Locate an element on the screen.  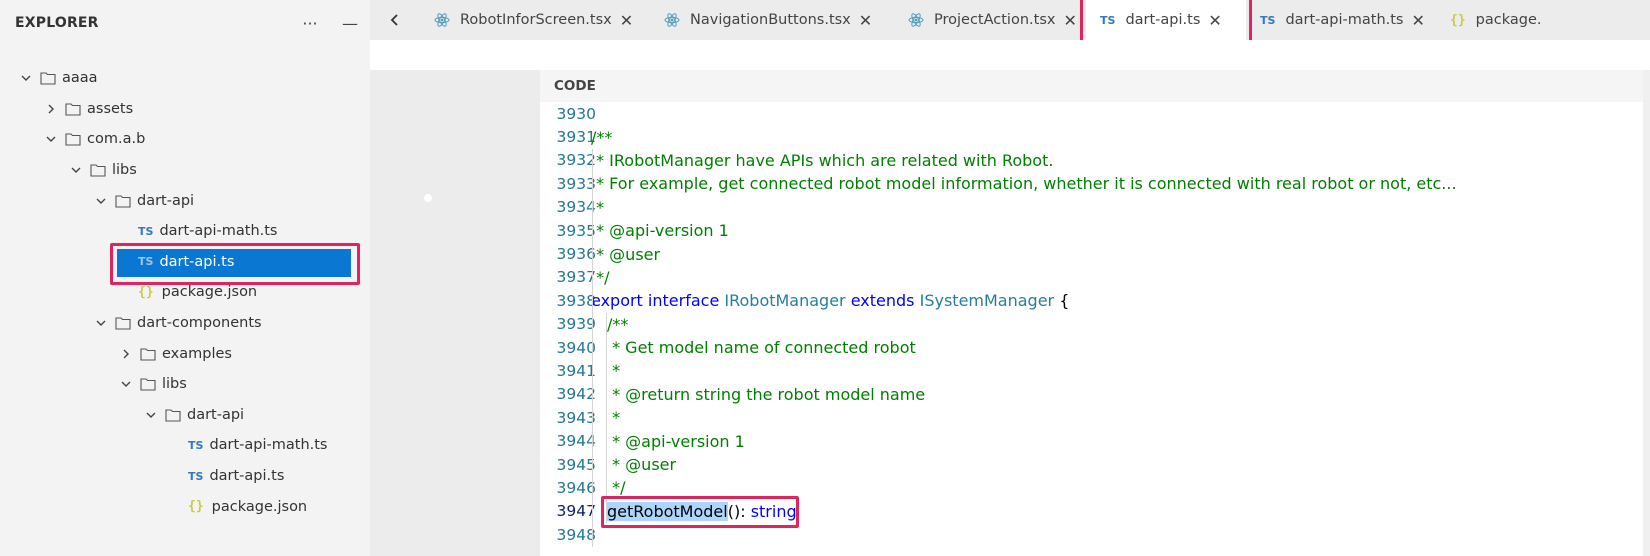
indicator-dot is located at coordinates (428, 198).